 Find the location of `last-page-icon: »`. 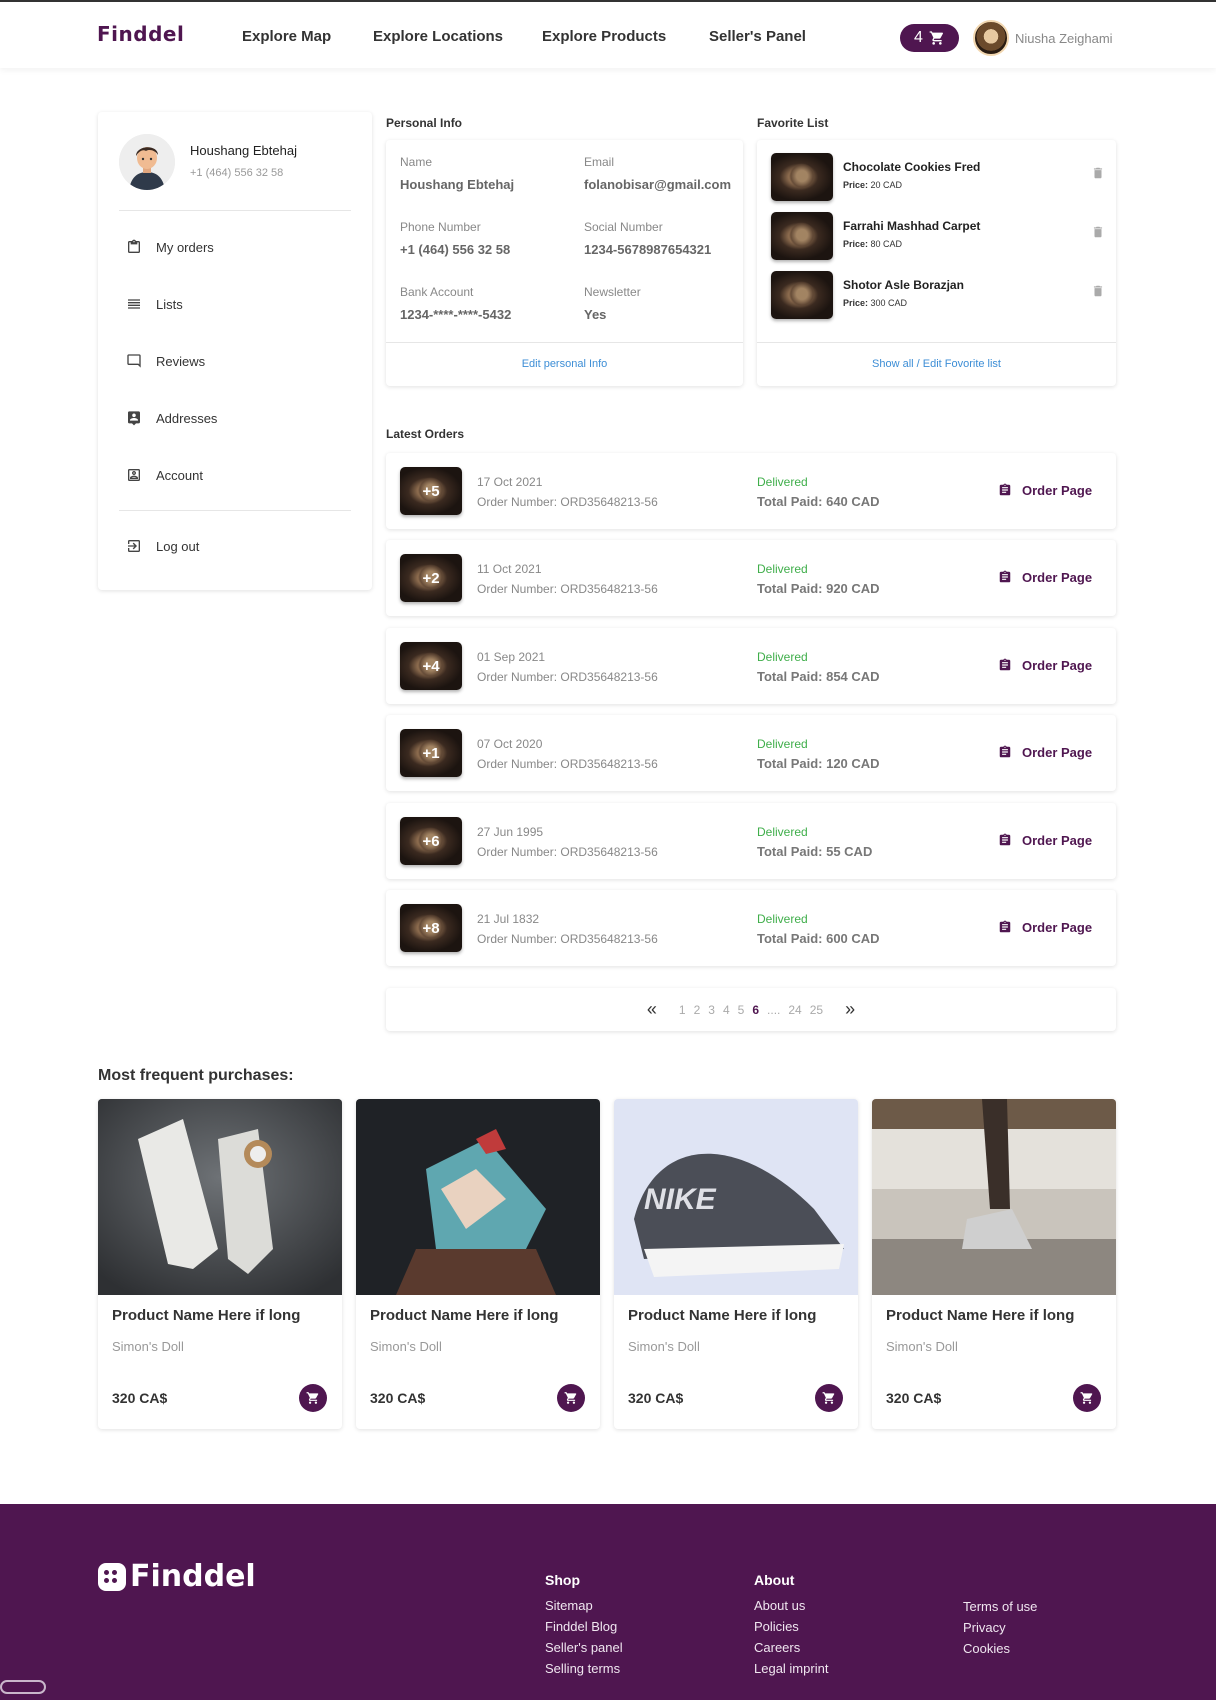

last-page-icon: » is located at coordinates (850, 1009).